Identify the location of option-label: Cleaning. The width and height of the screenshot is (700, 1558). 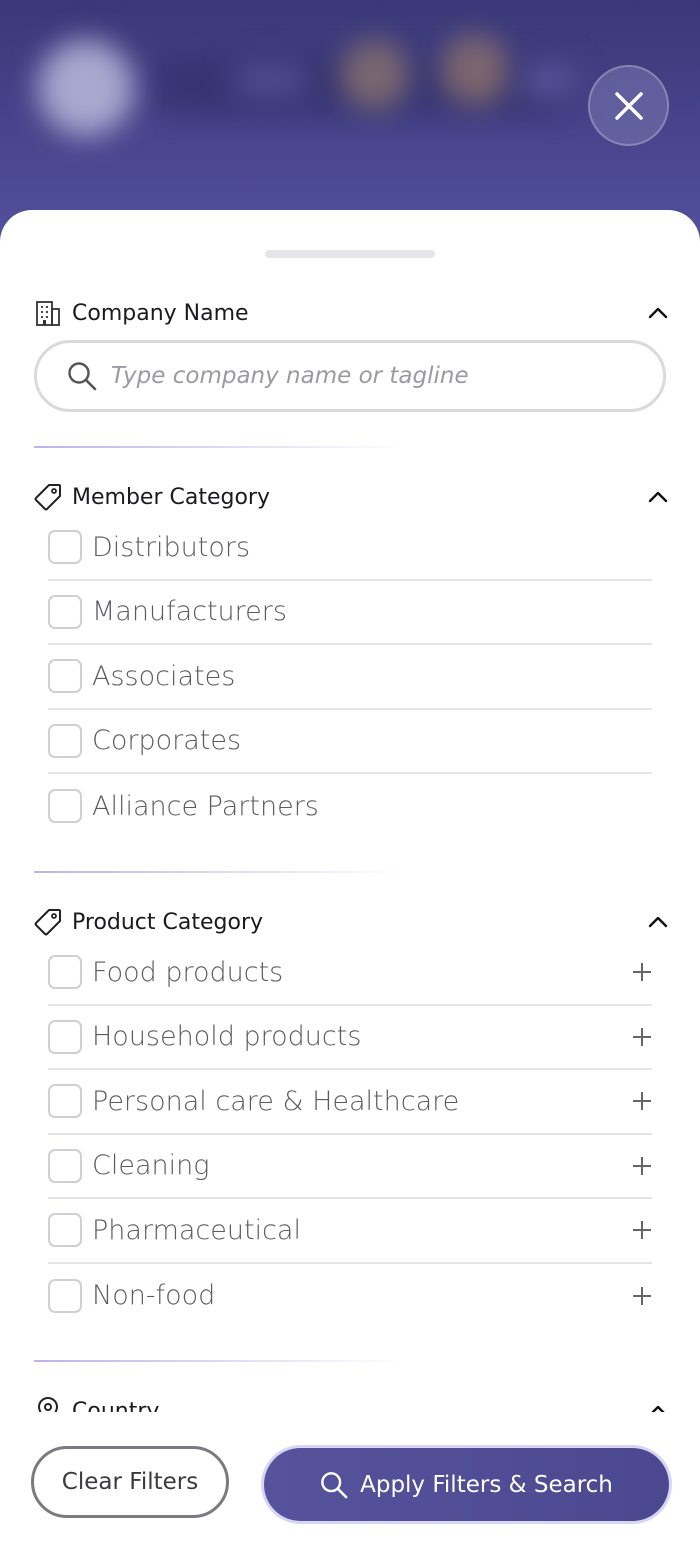
(151, 1166).